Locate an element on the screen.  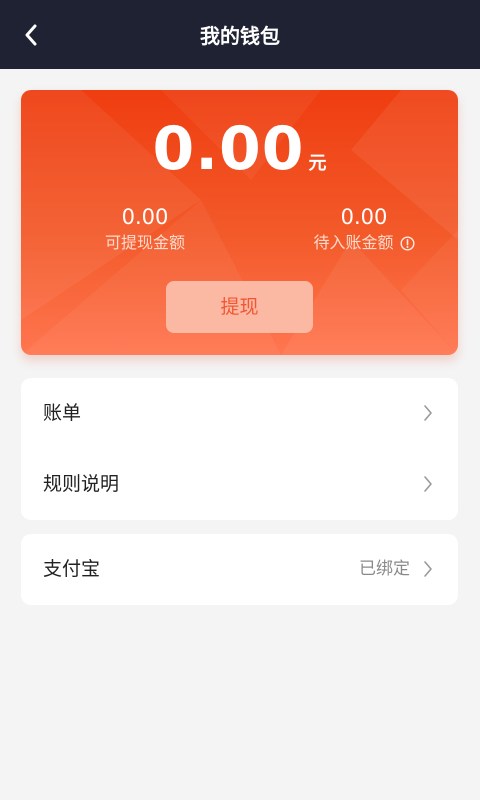
menu-item-rules: 规则说明 is located at coordinates (239, 484).